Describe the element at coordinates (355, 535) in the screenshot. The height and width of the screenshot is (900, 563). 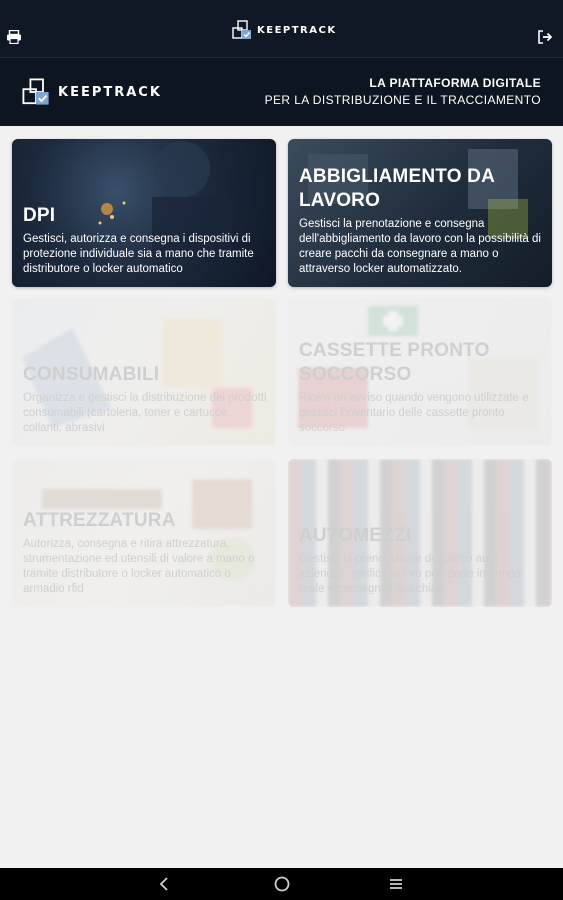
I see `card-title: AUTOMEZZI` at that location.